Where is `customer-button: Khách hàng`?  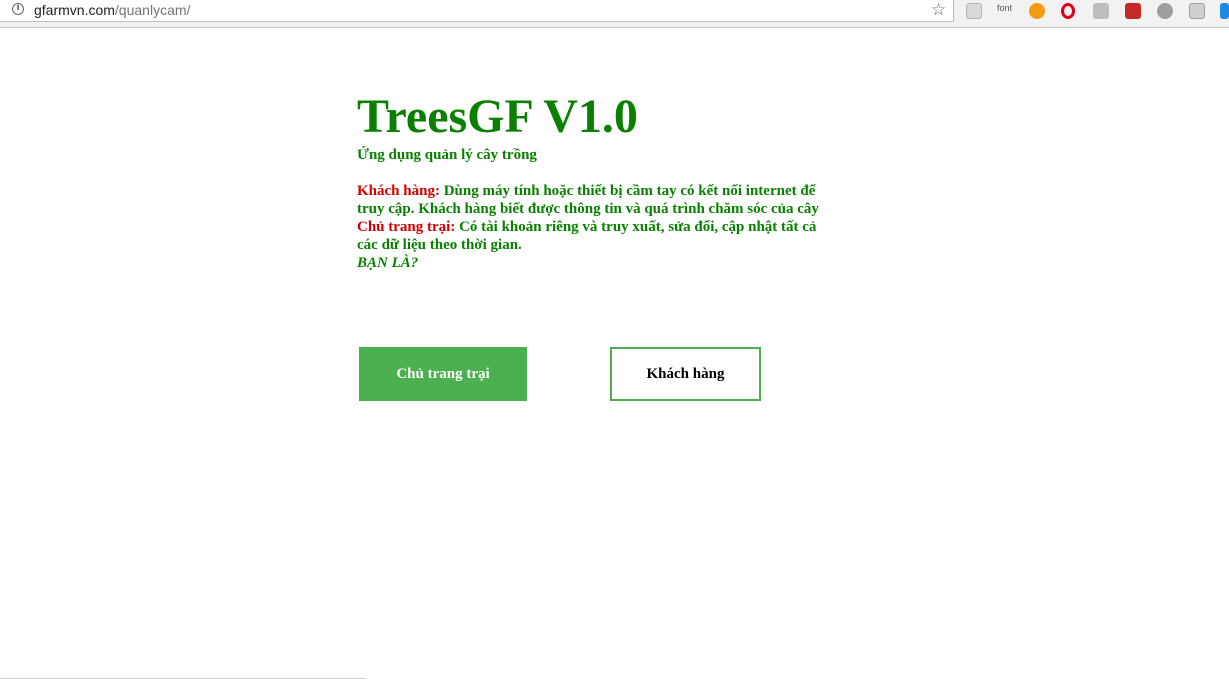
customer-button: Khách hàng is located at coordinates (685, 374).